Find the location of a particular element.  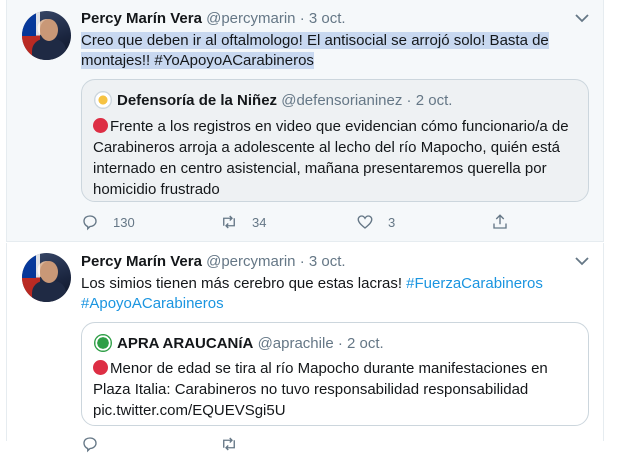

retweet-count: 34 is located at coordinates (259, 222).